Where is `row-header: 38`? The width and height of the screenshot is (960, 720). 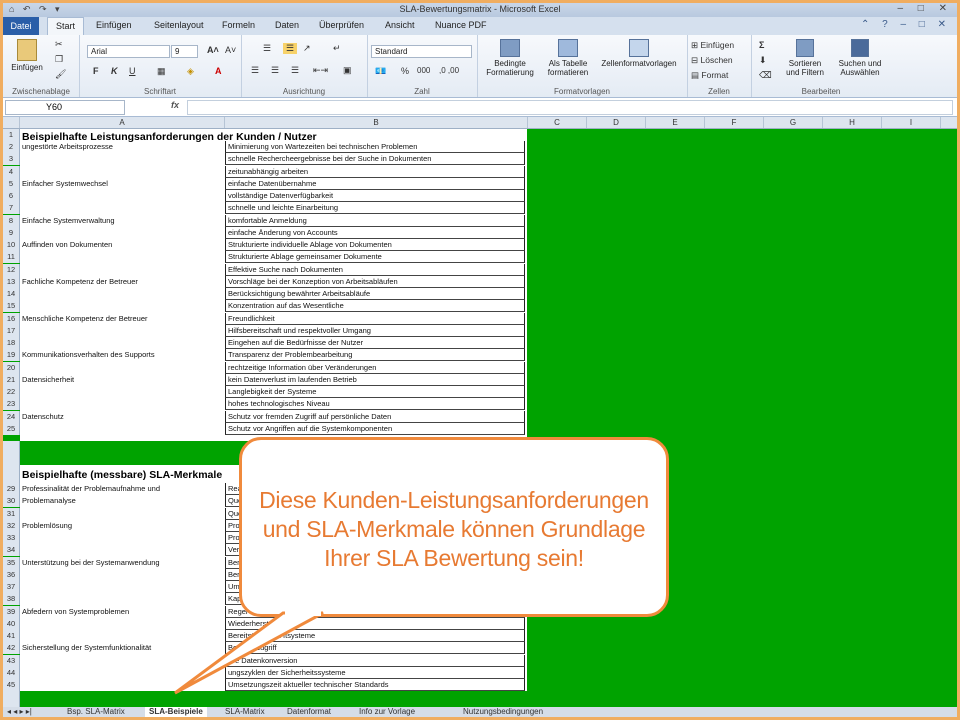 row-header: 38 is located at coordinates (11, 599).